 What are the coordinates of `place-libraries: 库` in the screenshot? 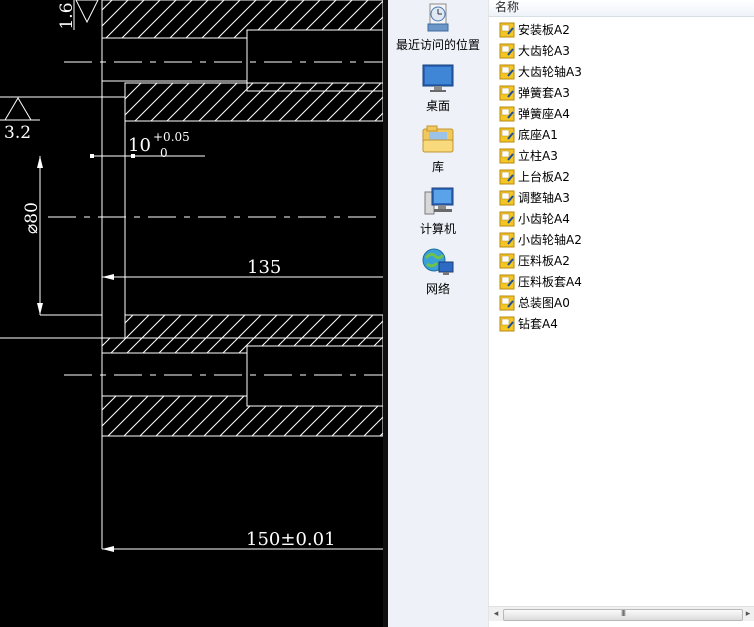 It's located at (438, 149).